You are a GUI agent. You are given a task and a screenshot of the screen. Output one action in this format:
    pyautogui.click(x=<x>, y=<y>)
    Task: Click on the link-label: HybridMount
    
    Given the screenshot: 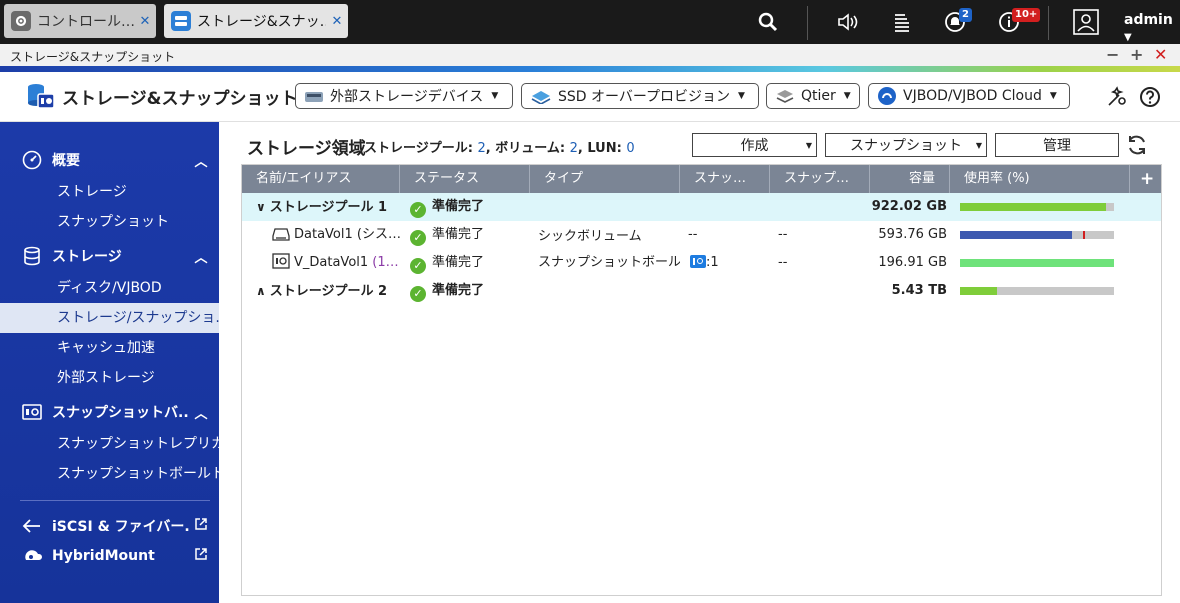 What is the action you would take?
    pyautogui.click(x=103, y=556)
    